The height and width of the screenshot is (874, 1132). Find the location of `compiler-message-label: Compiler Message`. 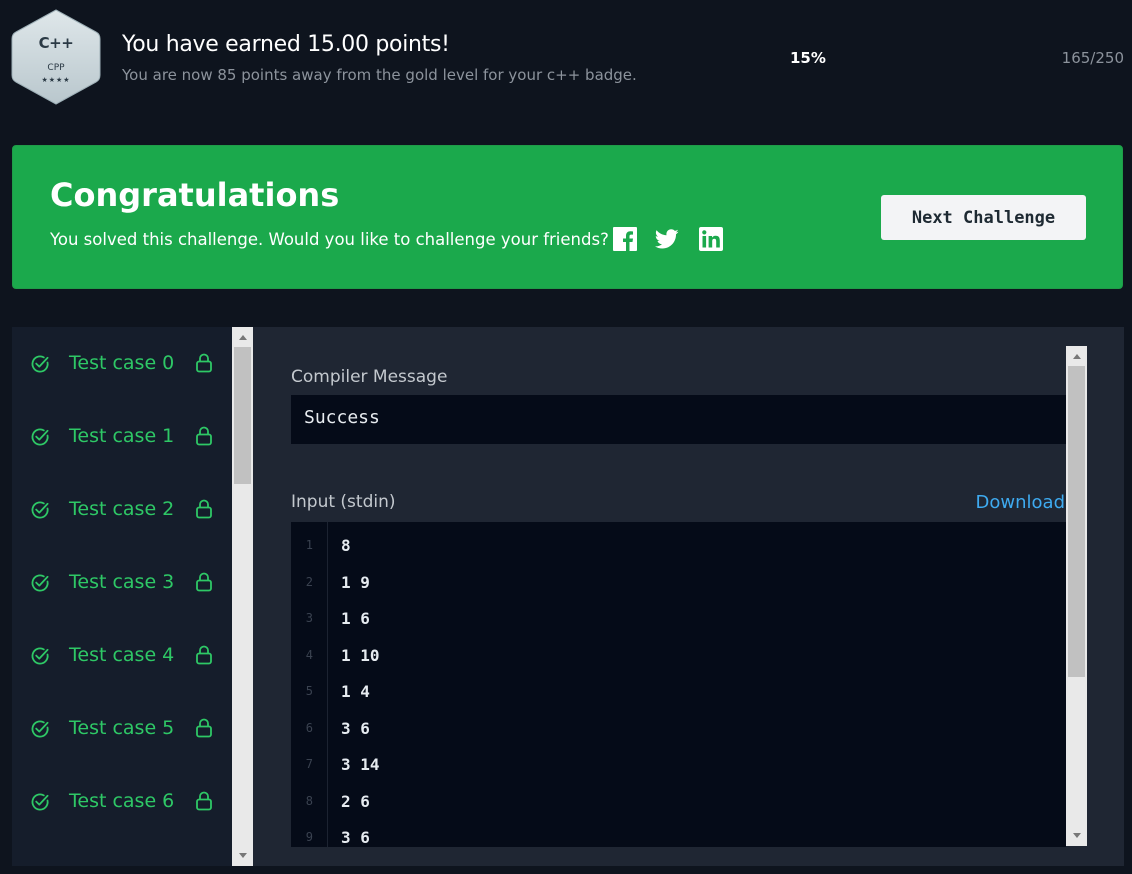

compiler-message-label: Compiler Message is located at coordinates (369, 377).